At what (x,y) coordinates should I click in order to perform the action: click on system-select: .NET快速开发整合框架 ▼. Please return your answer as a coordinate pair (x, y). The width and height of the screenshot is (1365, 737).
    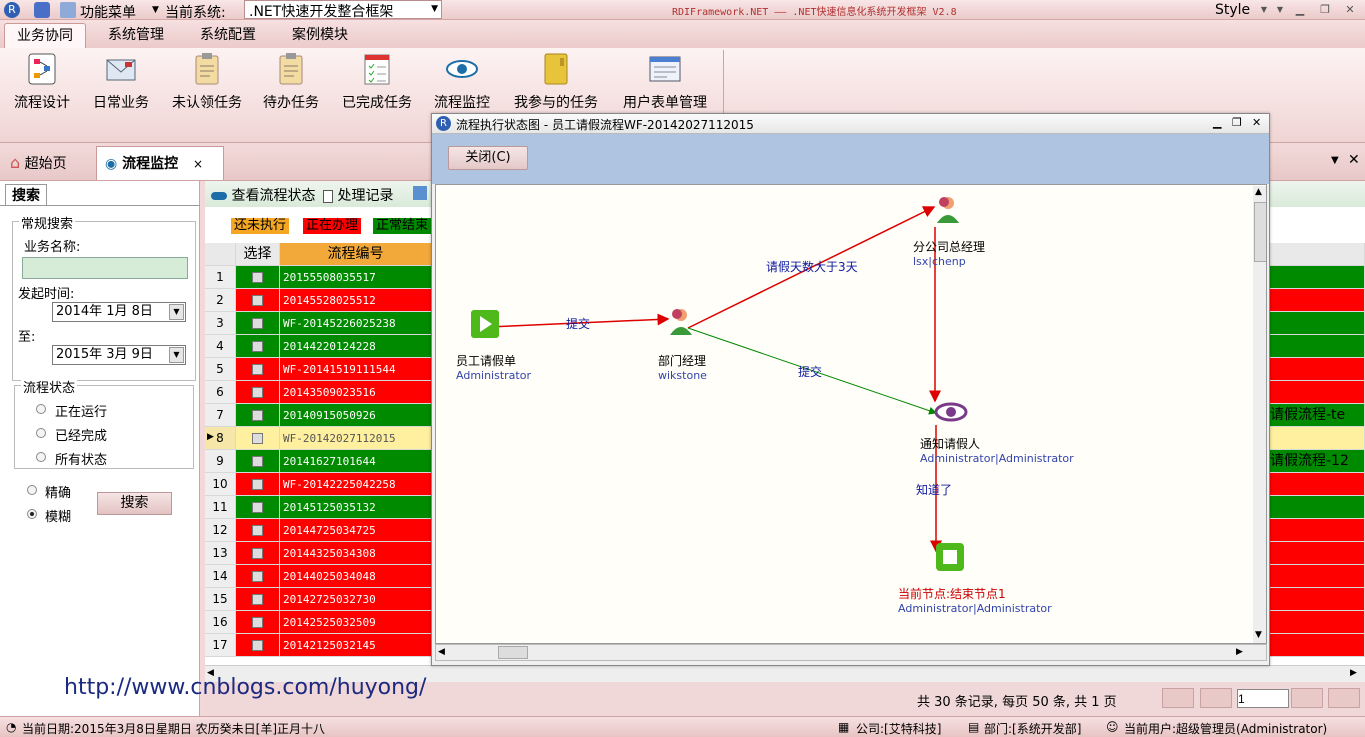
    Looking at the image, I should click on (343, 10).